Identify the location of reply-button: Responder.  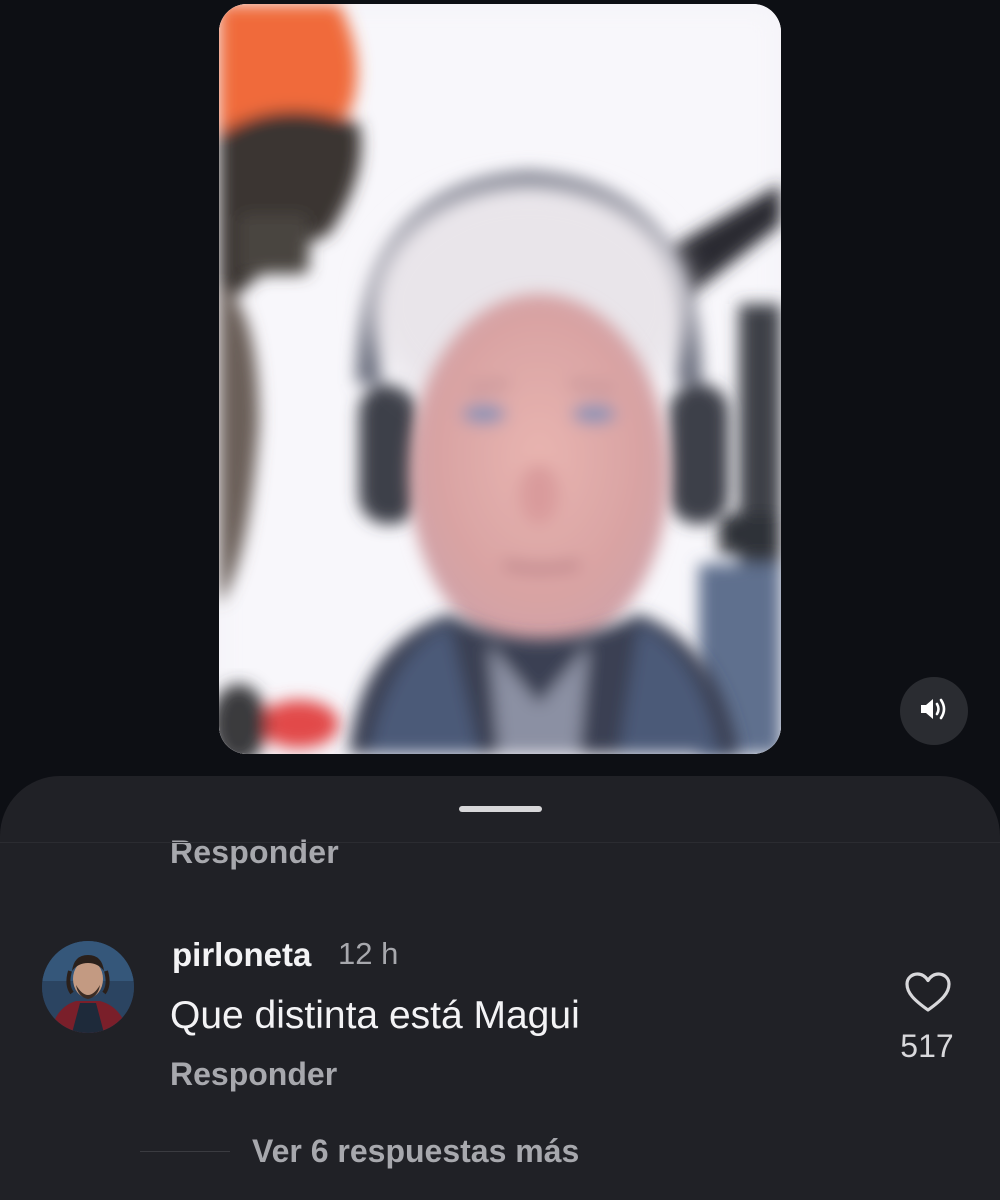
(253, 1074).